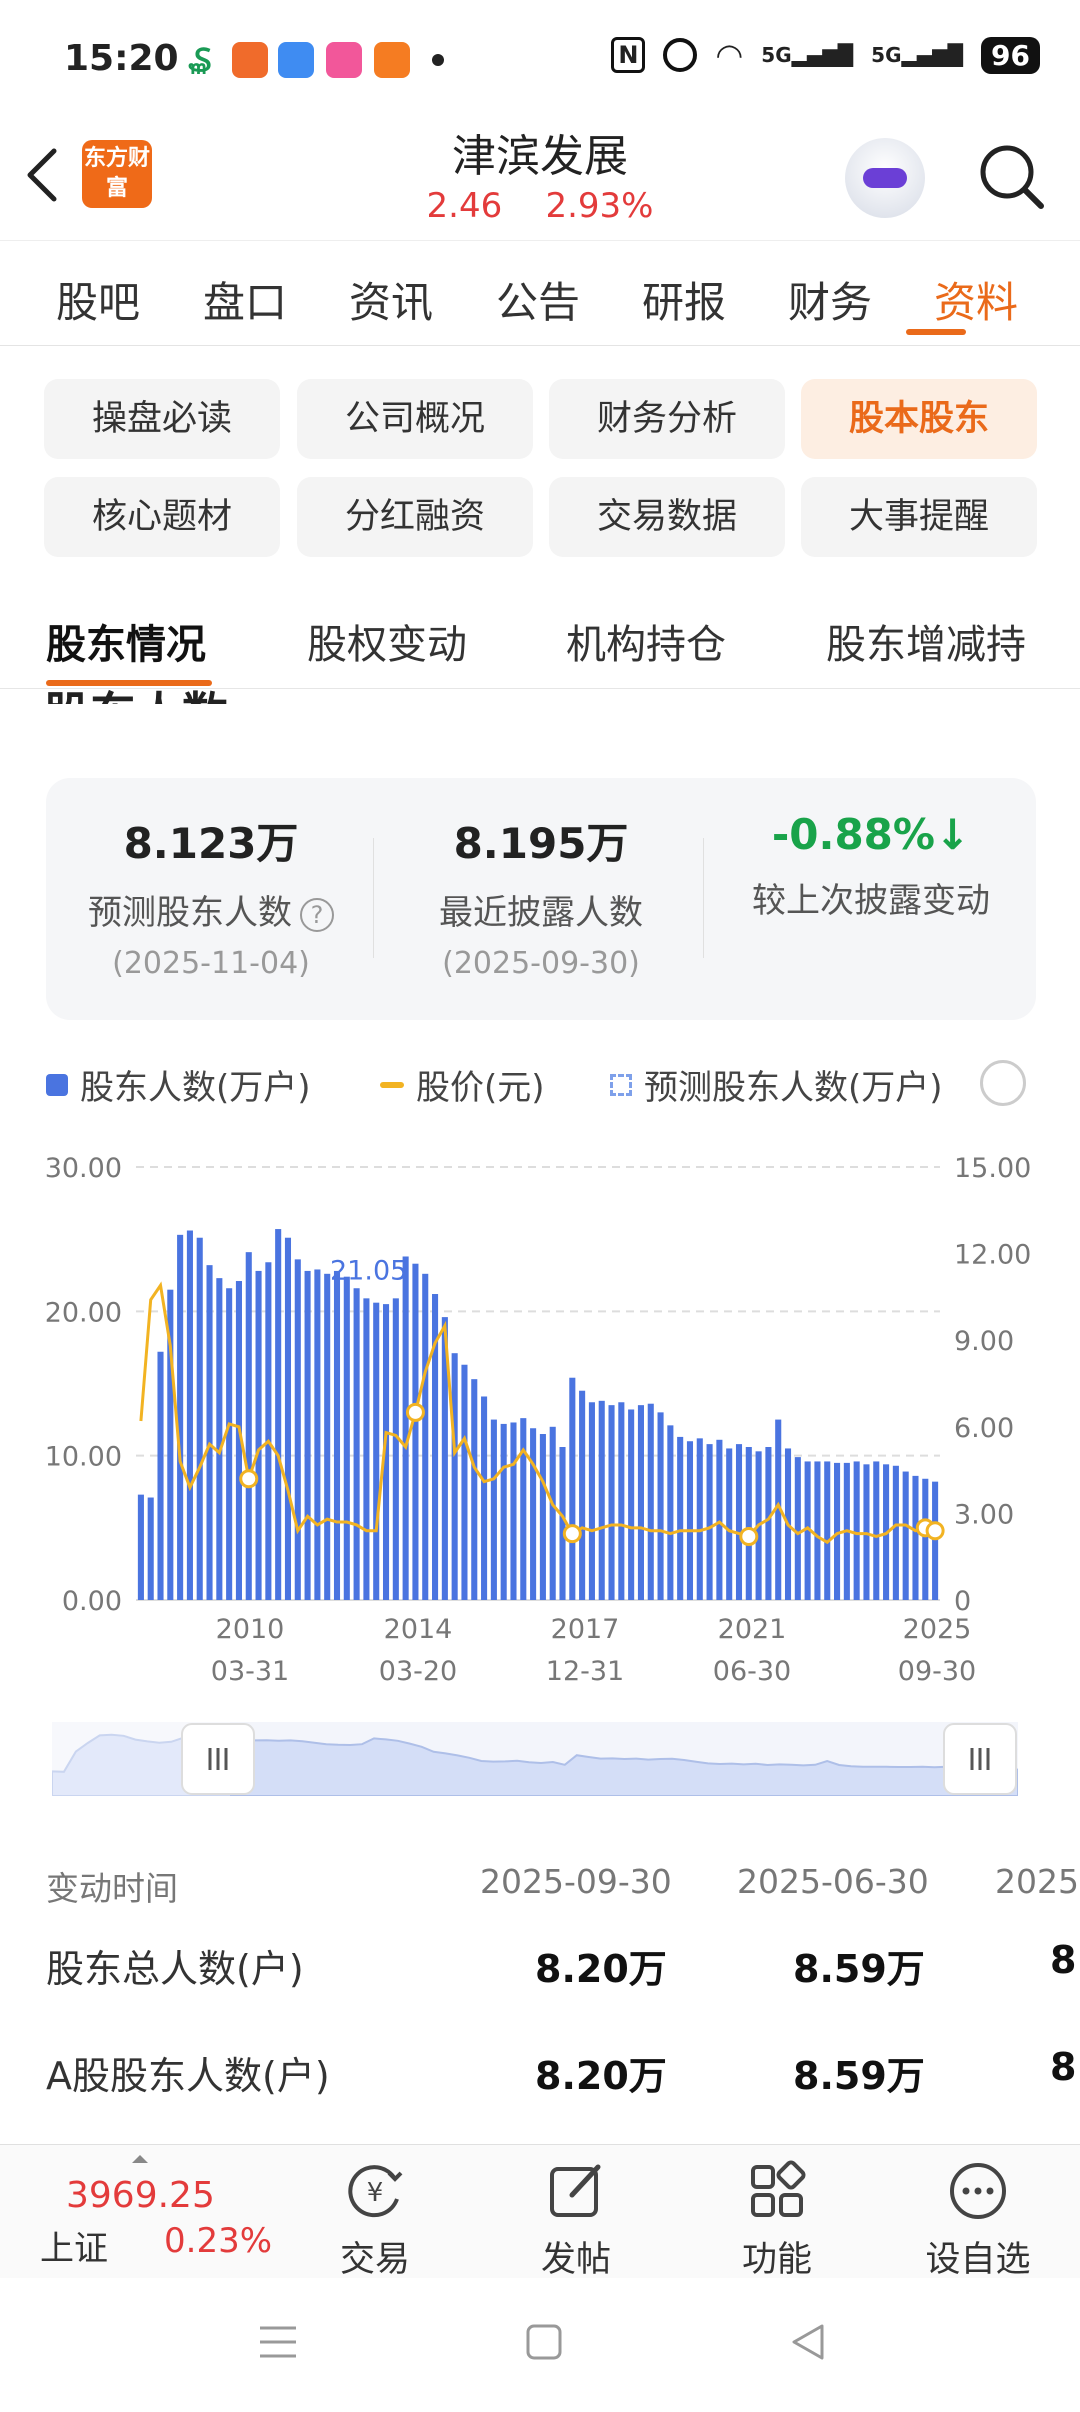 Image resolution: width=1080 pixels, height=2412 pixels. Describe the element at coordinates (83, 1457) in the screenshot. I see `y-left-tick-label: 10.00` at that location.